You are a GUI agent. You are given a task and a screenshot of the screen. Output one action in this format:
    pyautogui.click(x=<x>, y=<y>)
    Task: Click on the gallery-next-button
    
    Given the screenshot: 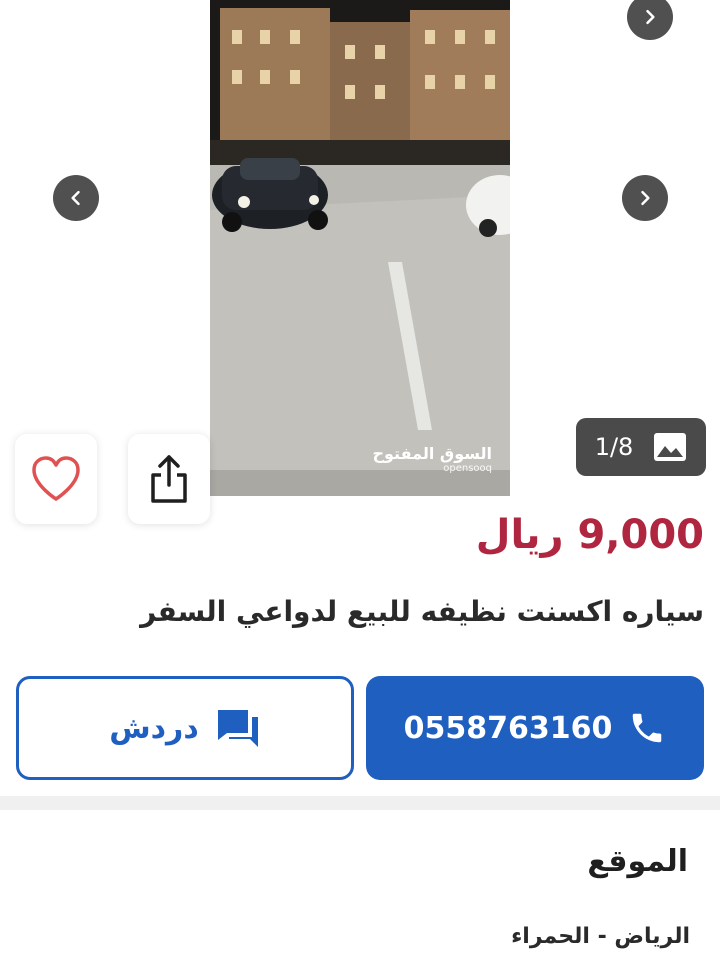 What is the action you would take?
    pyautogui.click(x=645, y=198)
    